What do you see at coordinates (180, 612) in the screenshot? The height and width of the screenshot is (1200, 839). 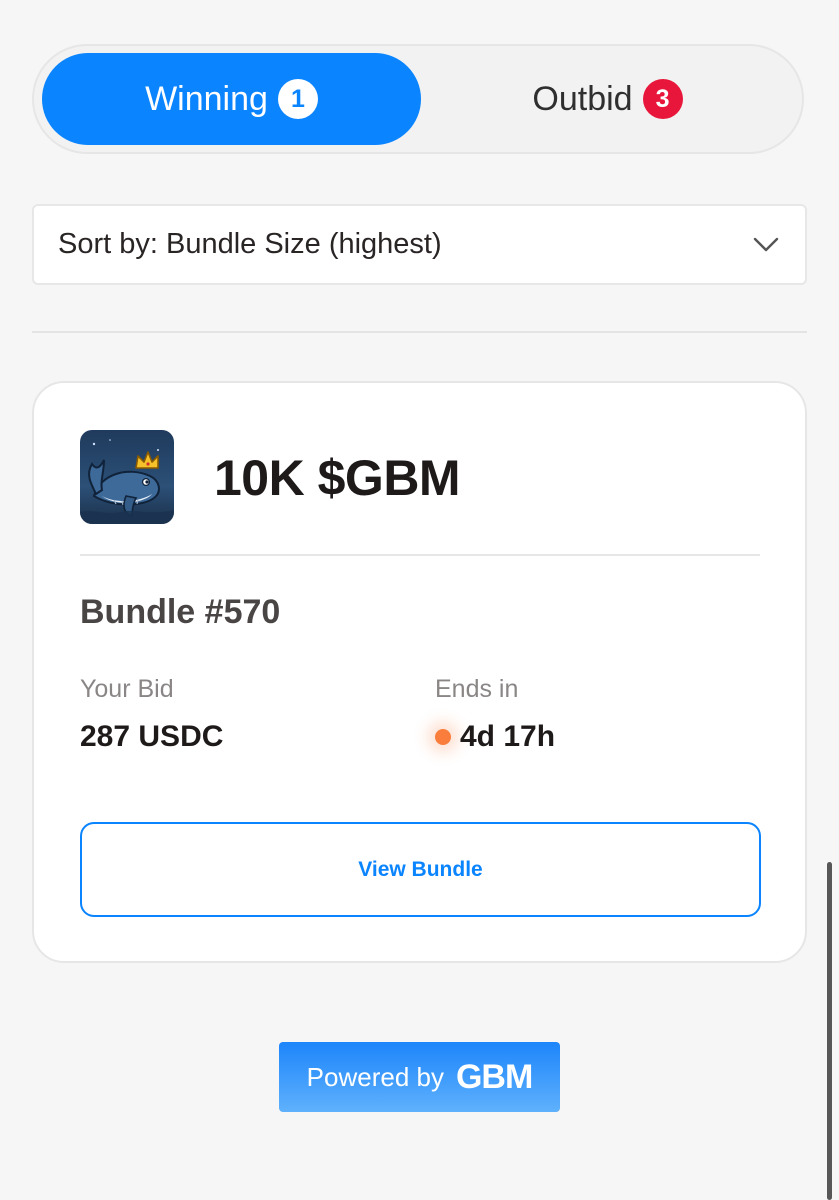 I see `bundle-title: Bundle #570` at bounding box center [180, 612].